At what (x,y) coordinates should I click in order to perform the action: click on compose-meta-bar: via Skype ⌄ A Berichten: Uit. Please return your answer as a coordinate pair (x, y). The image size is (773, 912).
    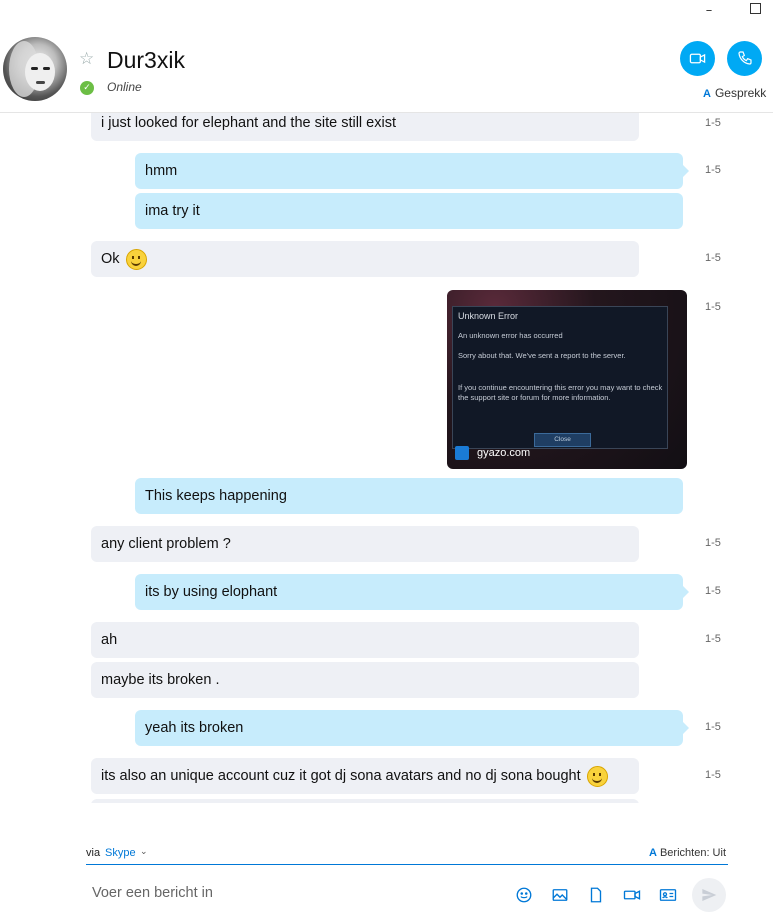
    Looking at the image, I should click on (407, 855).